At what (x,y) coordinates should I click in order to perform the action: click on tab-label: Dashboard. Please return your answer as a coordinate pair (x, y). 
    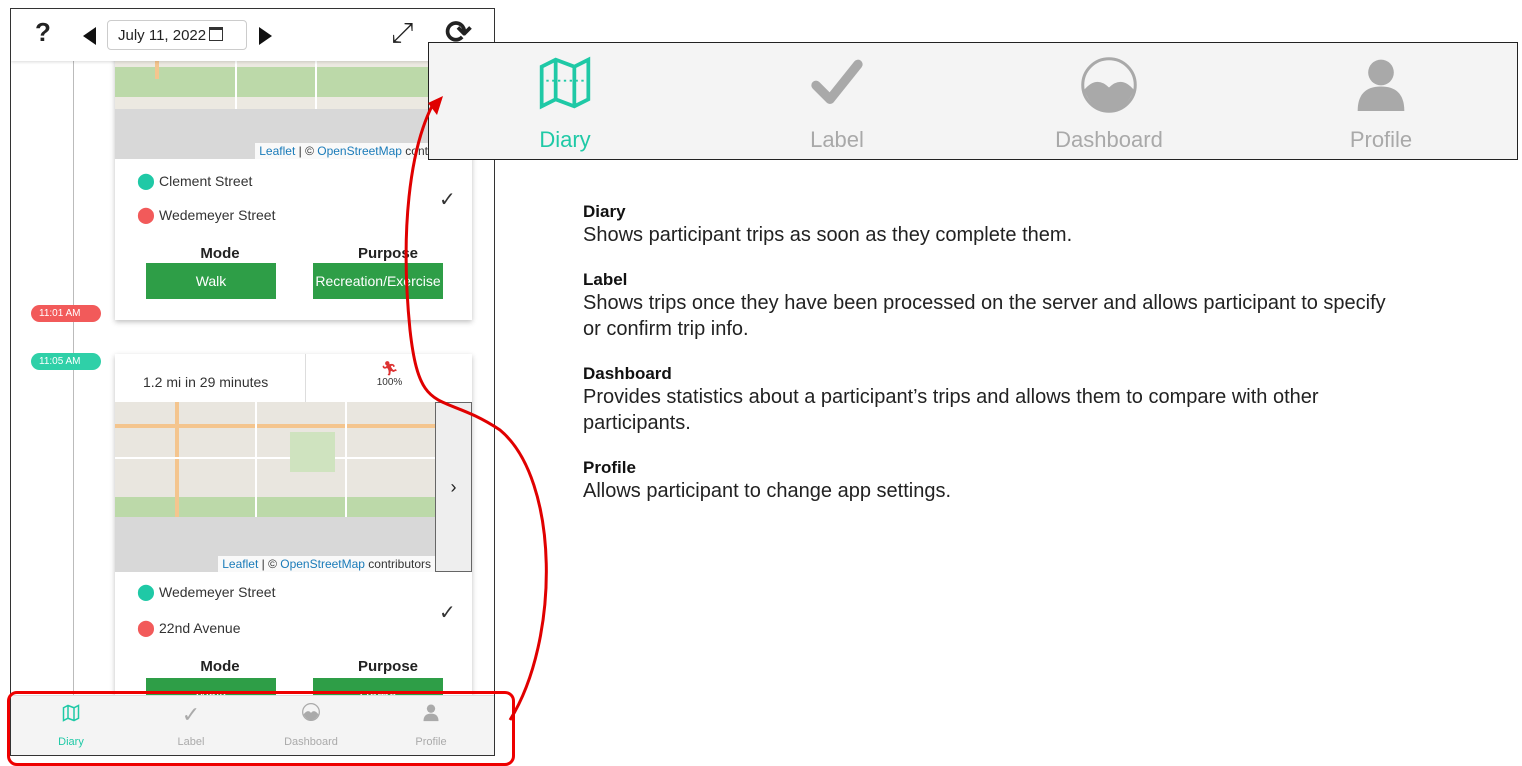
    Looking at the image, I should click on (1109, 139).